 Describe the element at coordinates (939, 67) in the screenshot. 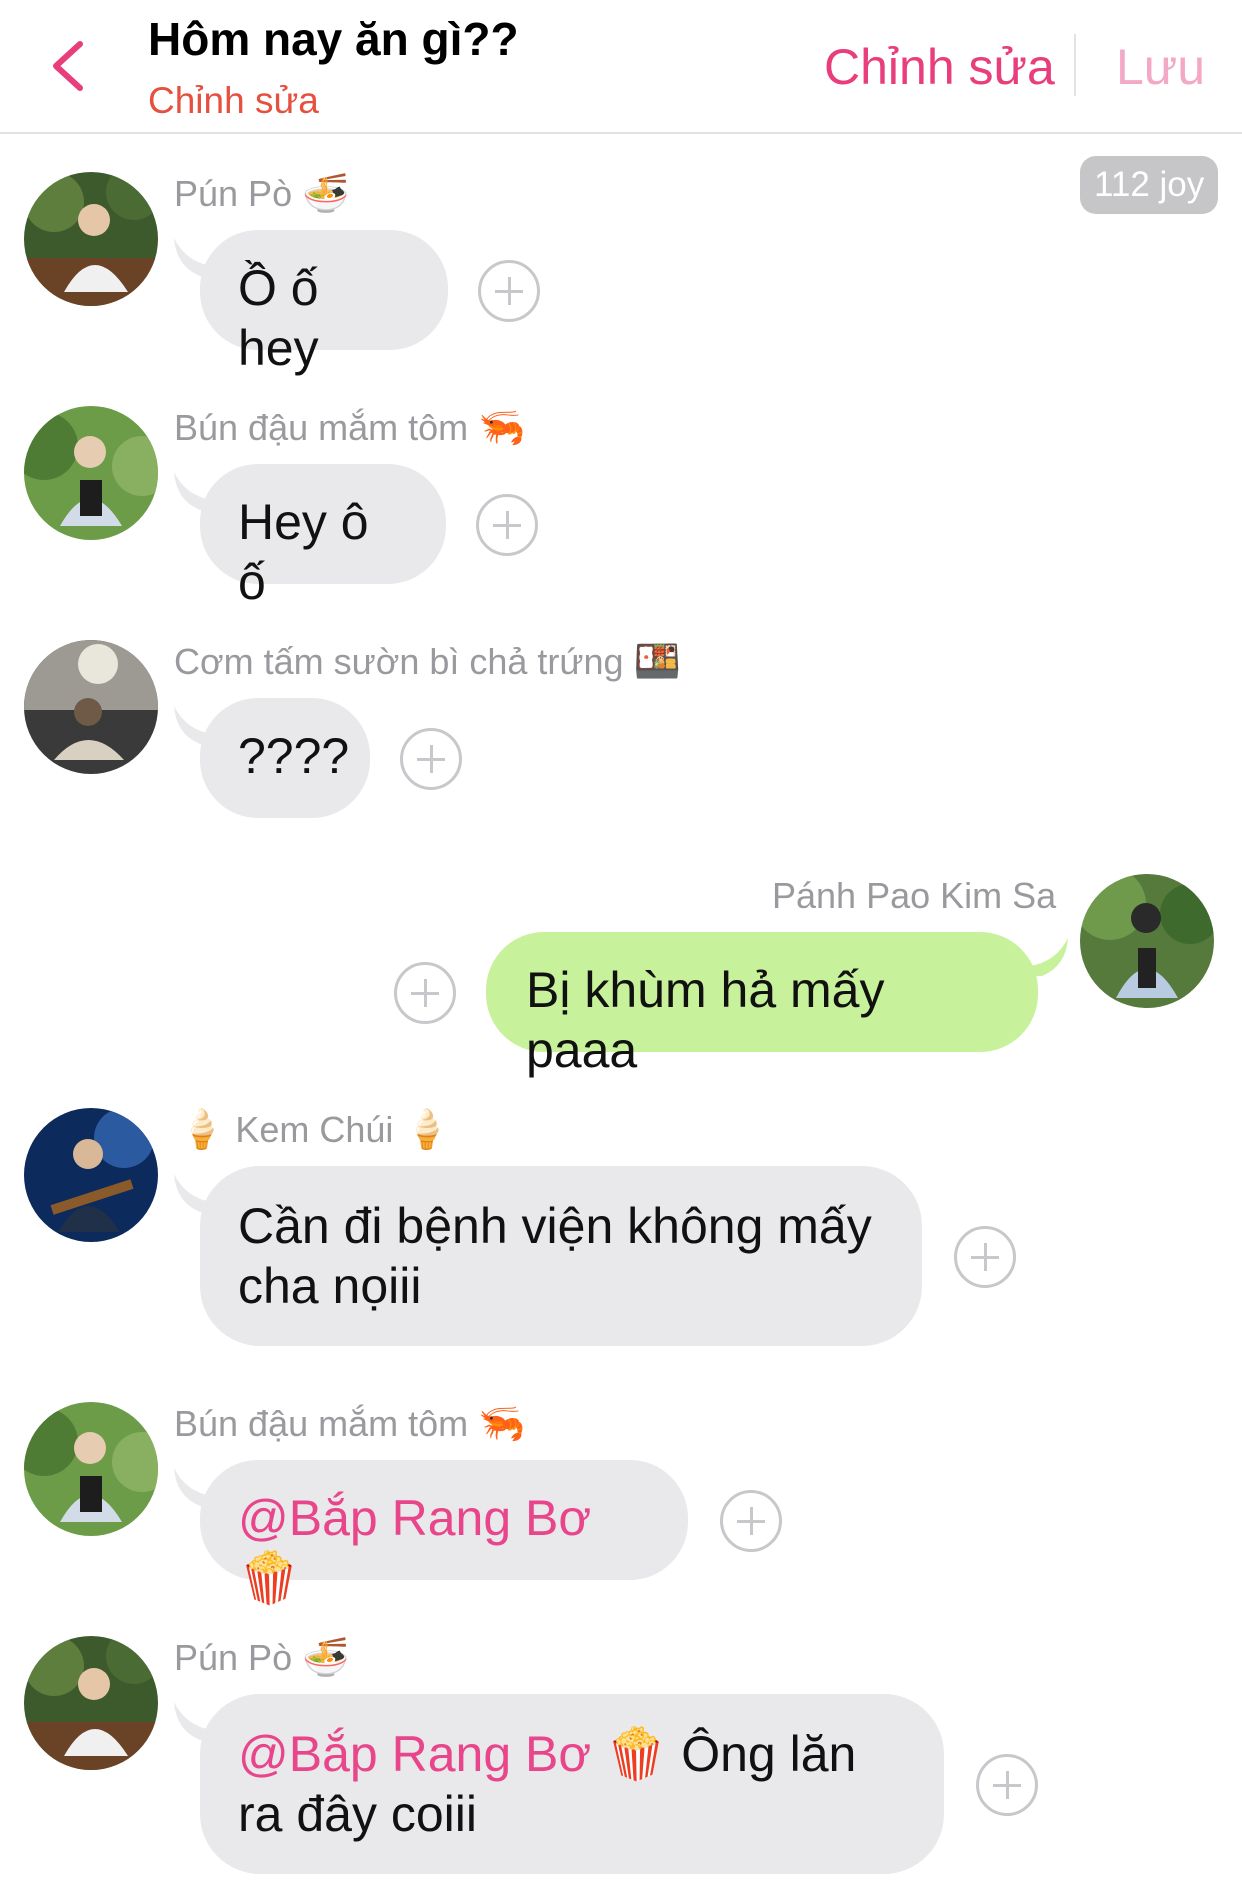

I see `edit-button: Chỉnh sửa` at that location.